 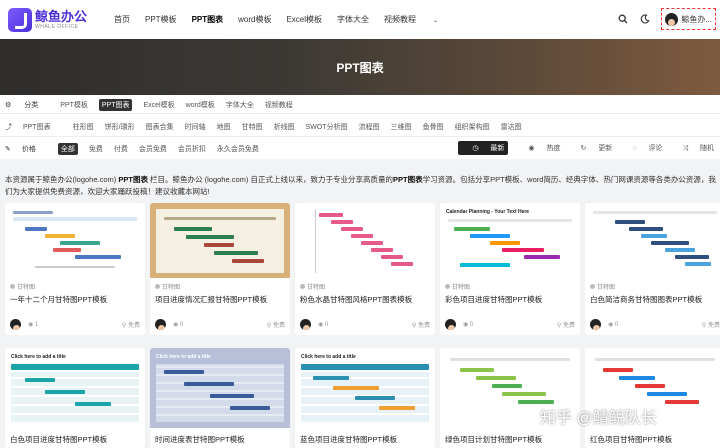 What do you see at coordinates (356, 299) in the screenshot?
I see `card-title: 粉色水晶甘特图风格PPT图表模板` at bounding box center [356, 299].